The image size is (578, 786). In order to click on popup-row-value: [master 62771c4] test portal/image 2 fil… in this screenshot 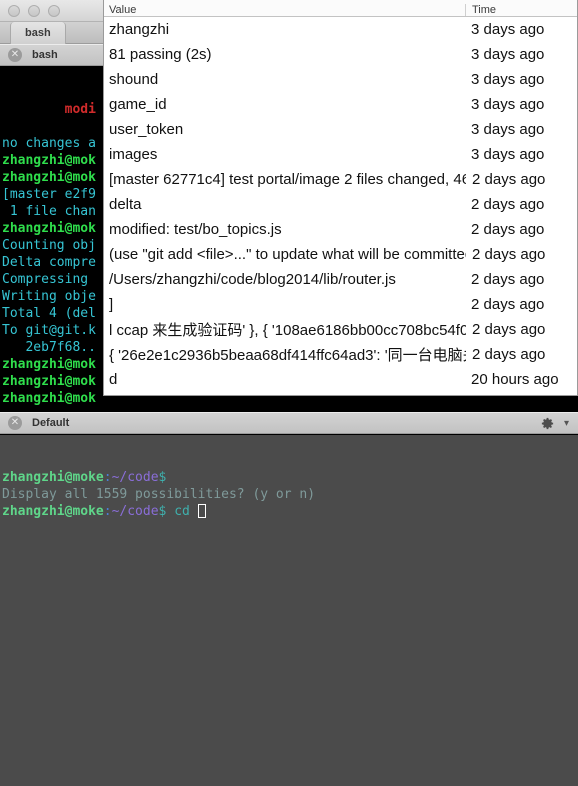, I will do `click(287, 179)`.